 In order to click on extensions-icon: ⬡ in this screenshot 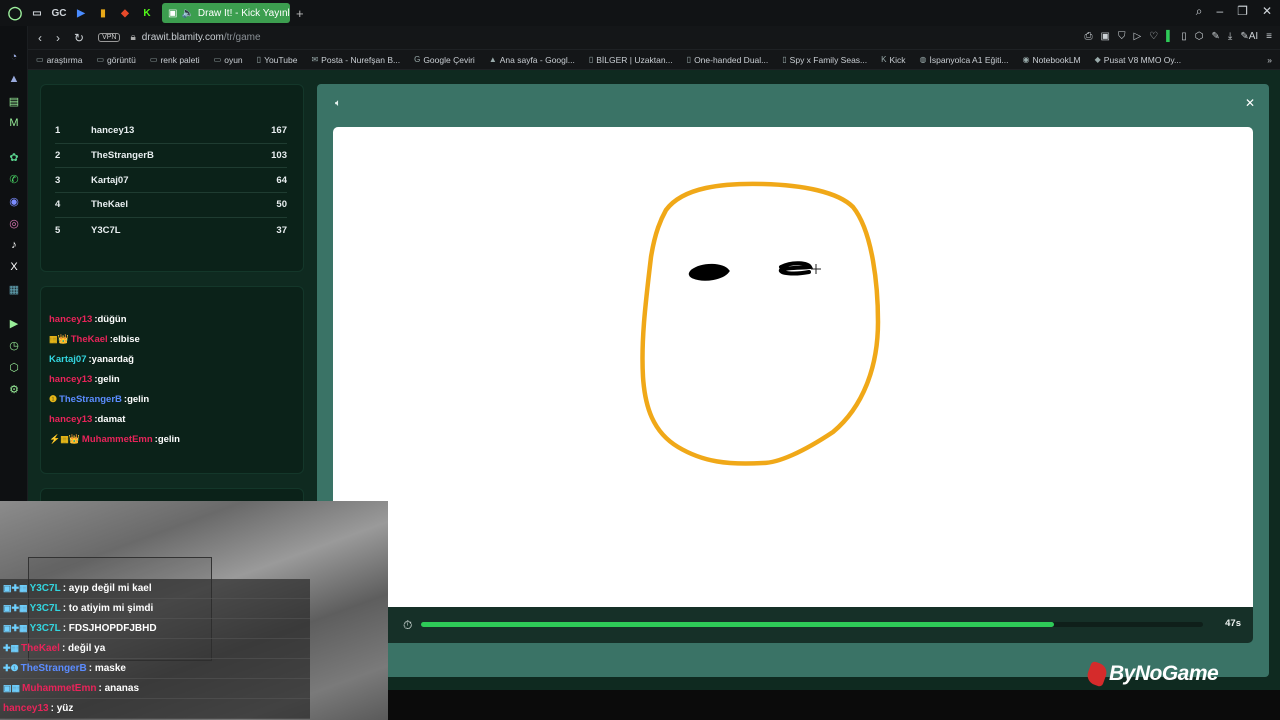, I will do `click(14, 367)`.